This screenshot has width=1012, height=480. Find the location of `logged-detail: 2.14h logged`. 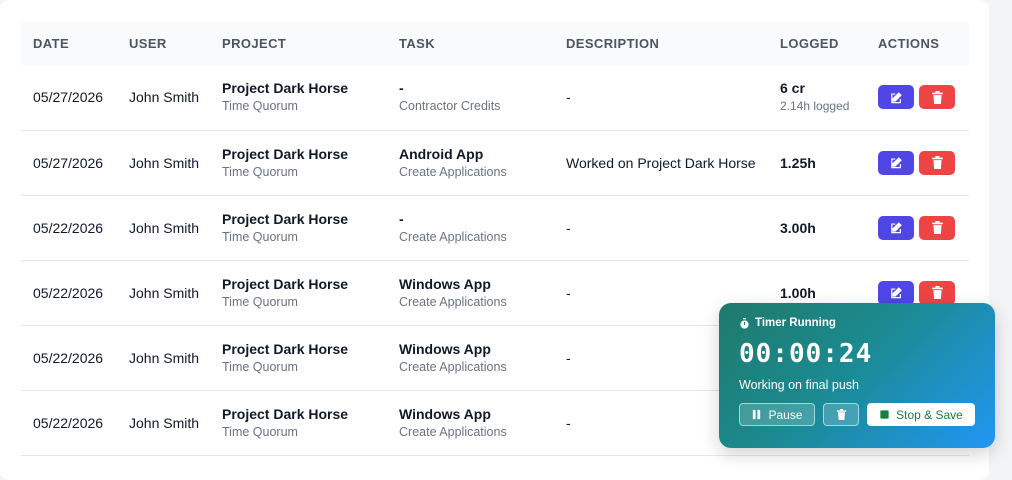

logged-detail: 2.14h logged is located at coordinates (815, 106).